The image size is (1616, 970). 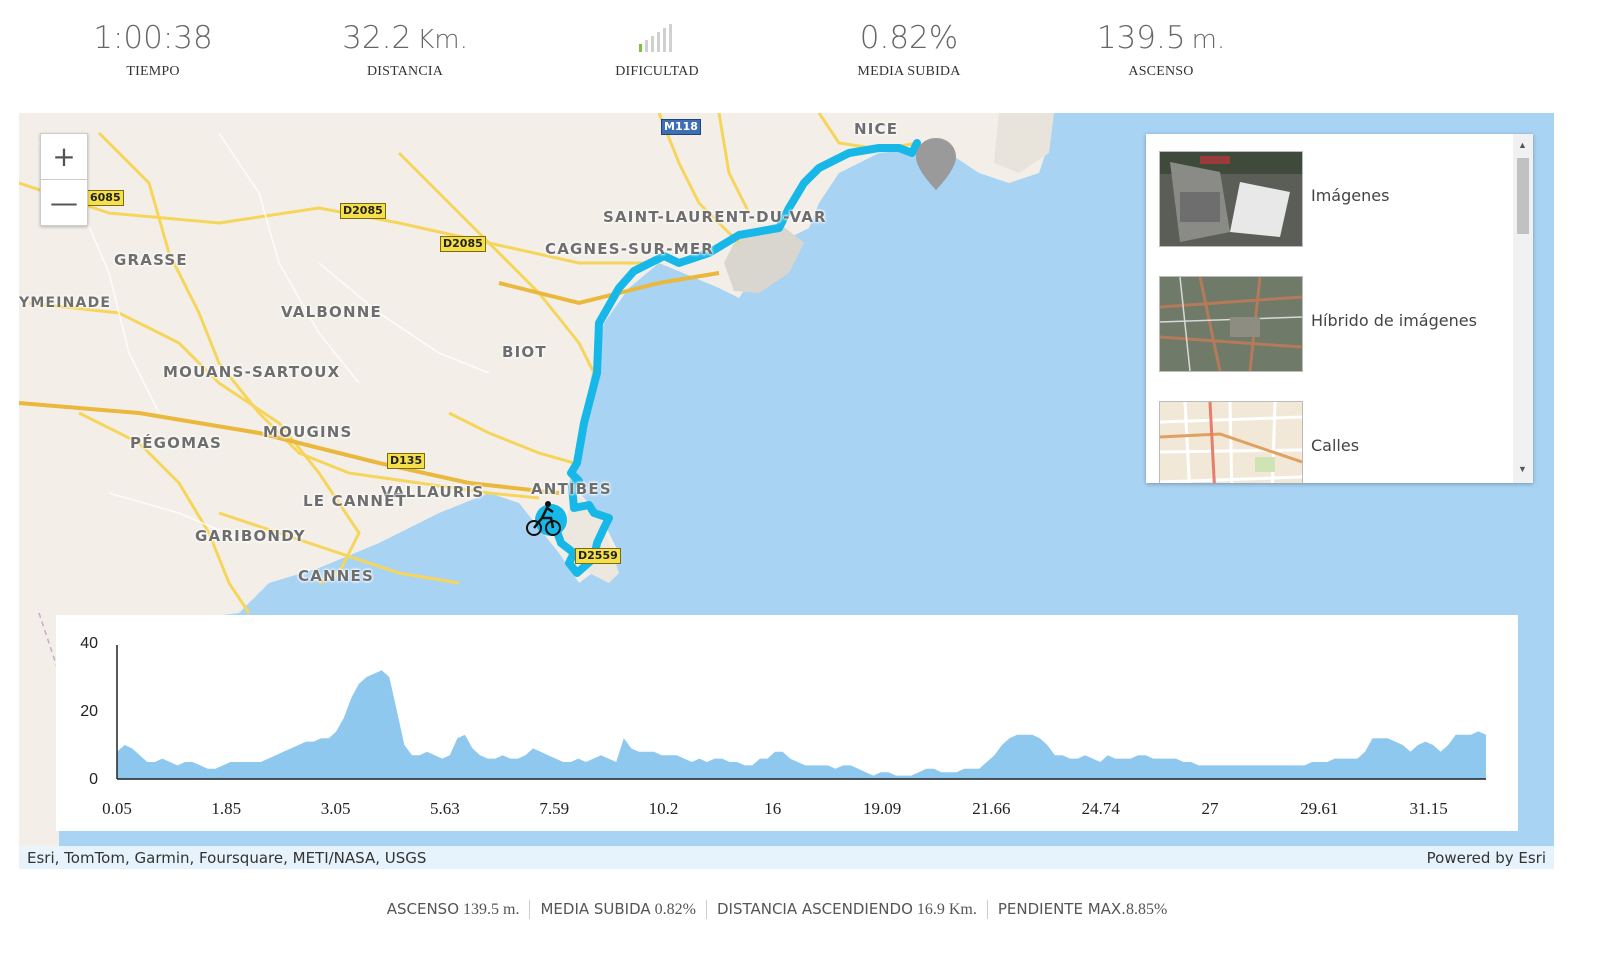 I want to click on plus-icon: +, so click(x=64, y=156).